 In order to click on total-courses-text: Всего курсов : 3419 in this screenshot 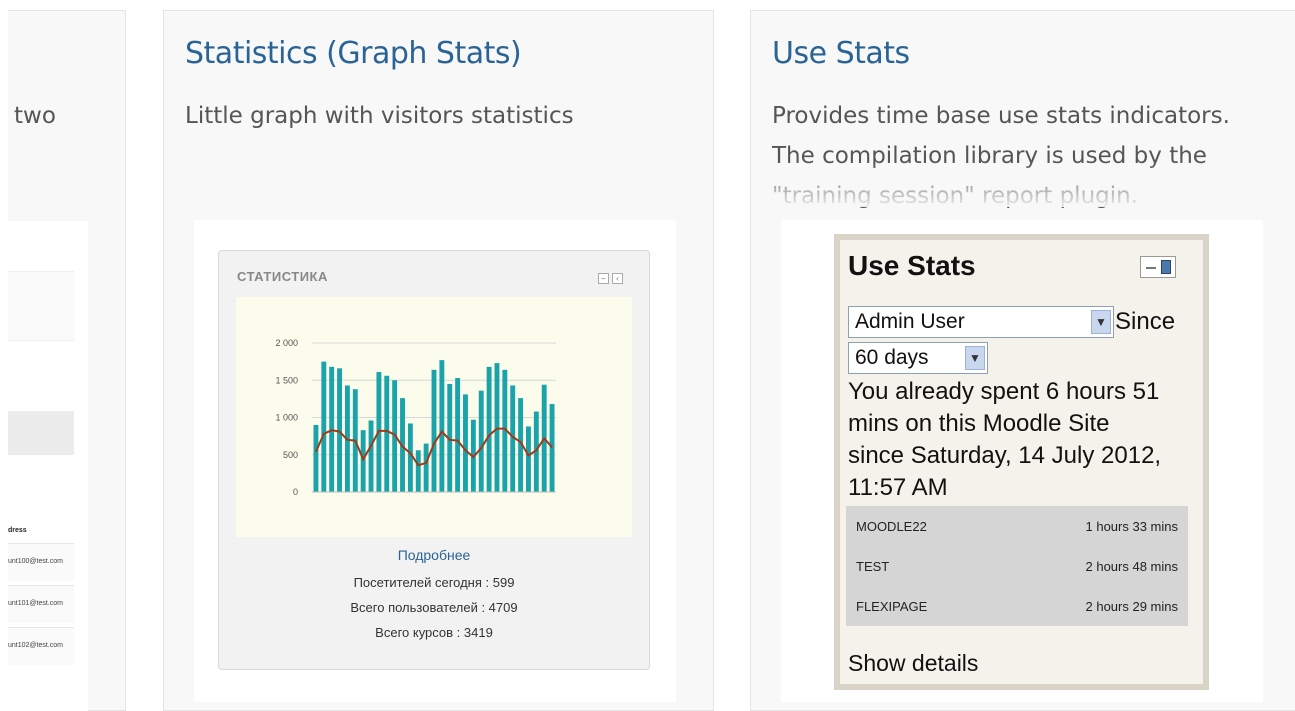, I will do `click(434, 632)`.